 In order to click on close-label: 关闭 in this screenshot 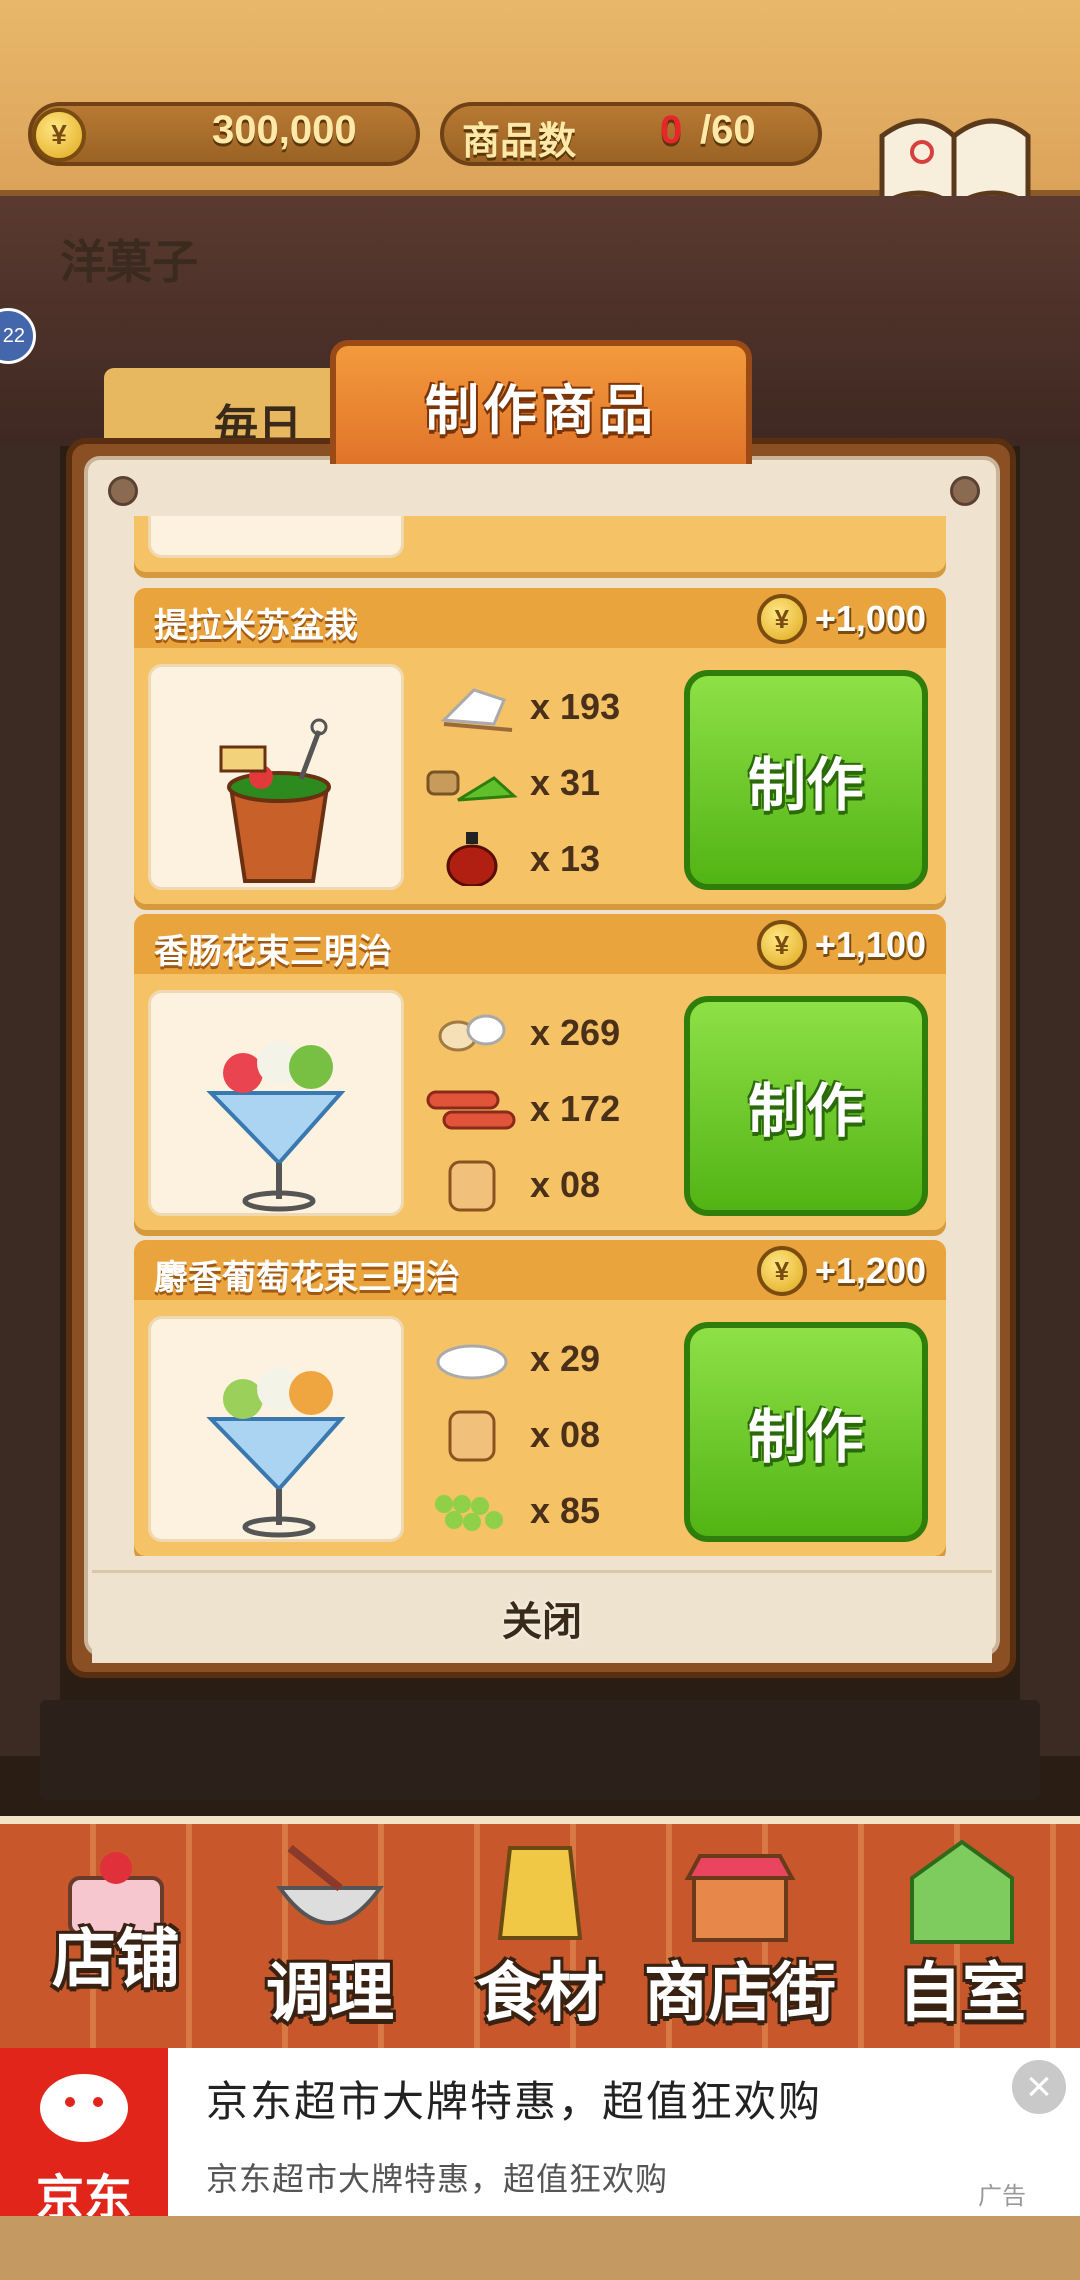, I will do `click(542, 1622)`.